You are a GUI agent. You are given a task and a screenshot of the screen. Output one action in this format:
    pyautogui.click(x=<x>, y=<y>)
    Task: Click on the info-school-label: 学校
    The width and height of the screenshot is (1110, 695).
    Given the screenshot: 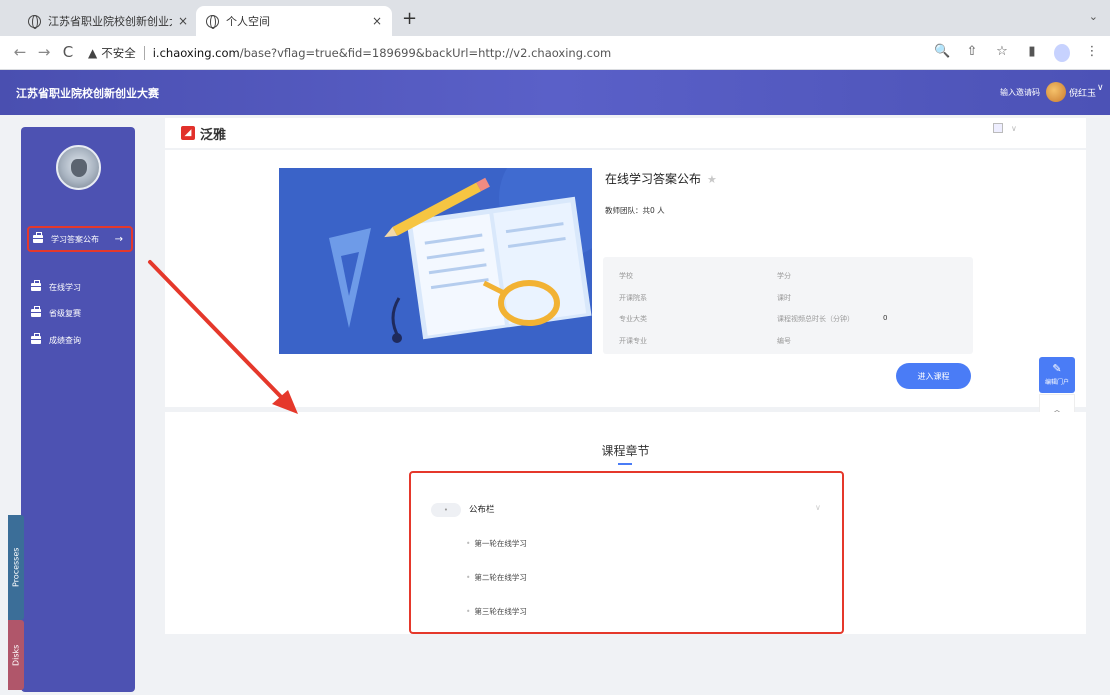 What is the action you would take?
    pyautogui.click(x=626, y=276)
    